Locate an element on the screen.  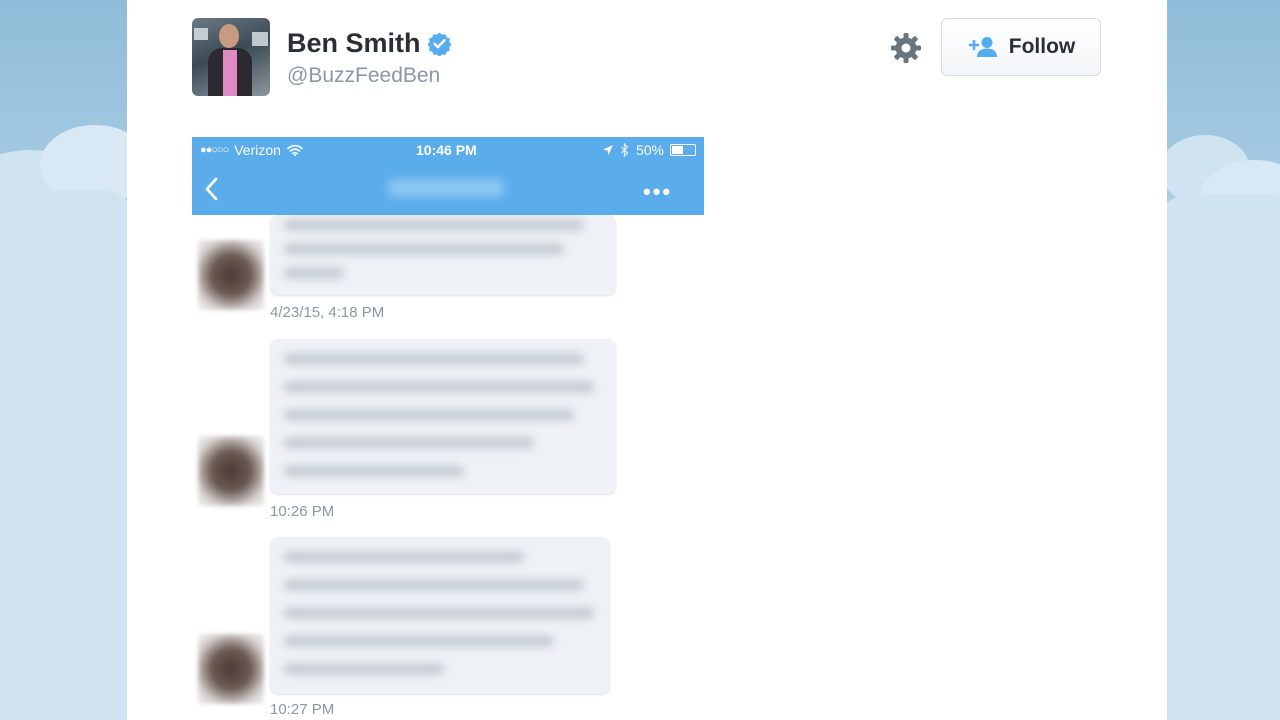
add-user-icon is located at coordinates (982, 47).